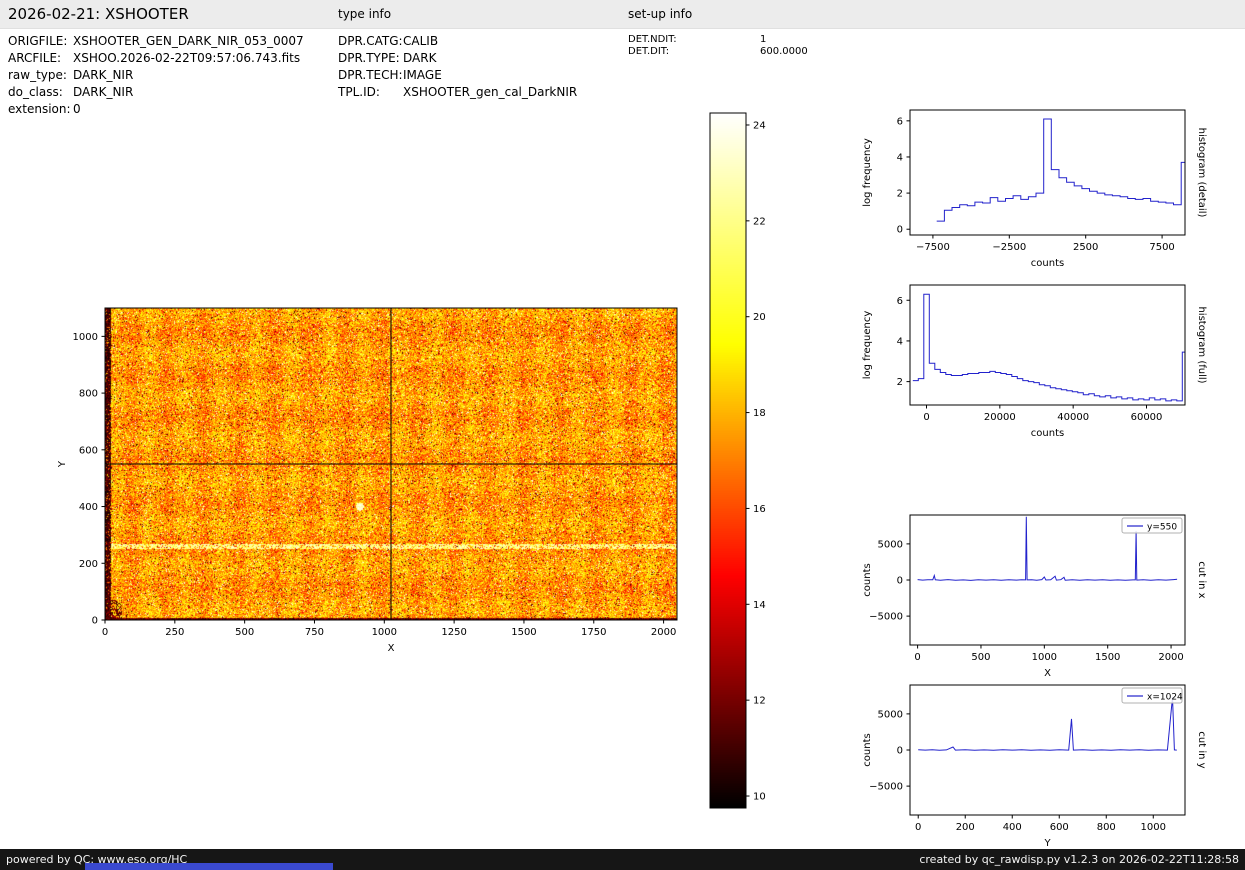  I want to click on x-tick-label: 600, so click(1059, 827).